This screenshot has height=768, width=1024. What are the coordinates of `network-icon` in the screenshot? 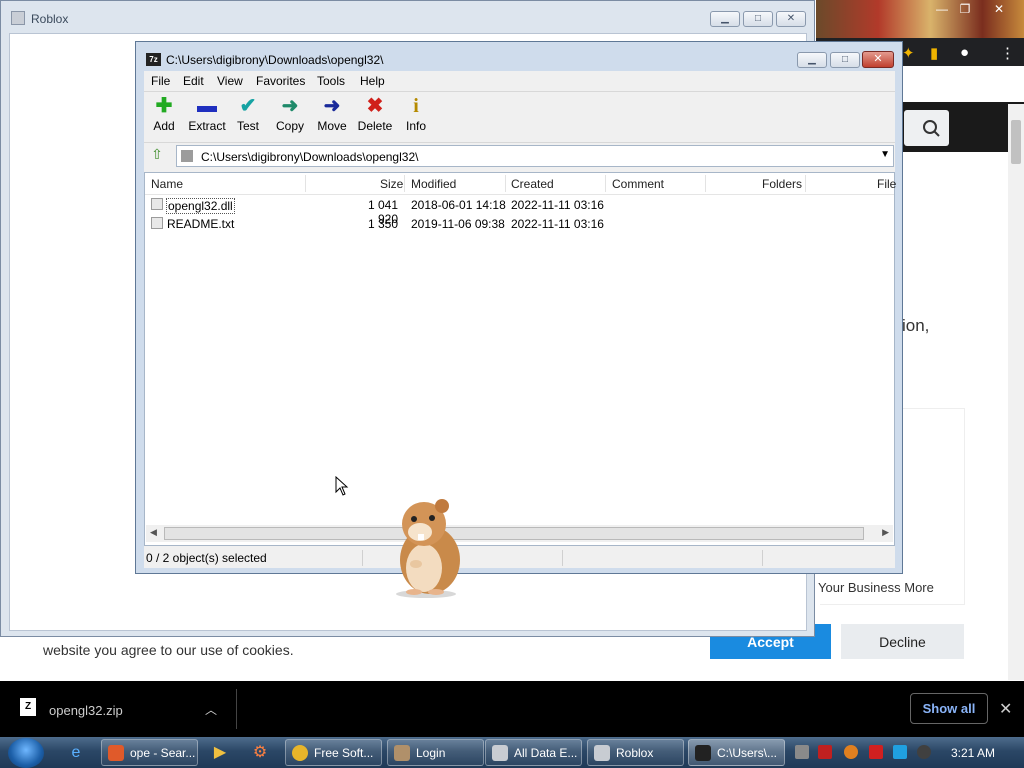 It's located at (900, 752).